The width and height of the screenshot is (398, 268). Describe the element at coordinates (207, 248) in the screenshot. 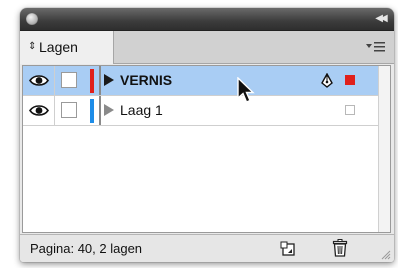

I see `status-bar: Pagina: 40, 2 lagen` at that location.